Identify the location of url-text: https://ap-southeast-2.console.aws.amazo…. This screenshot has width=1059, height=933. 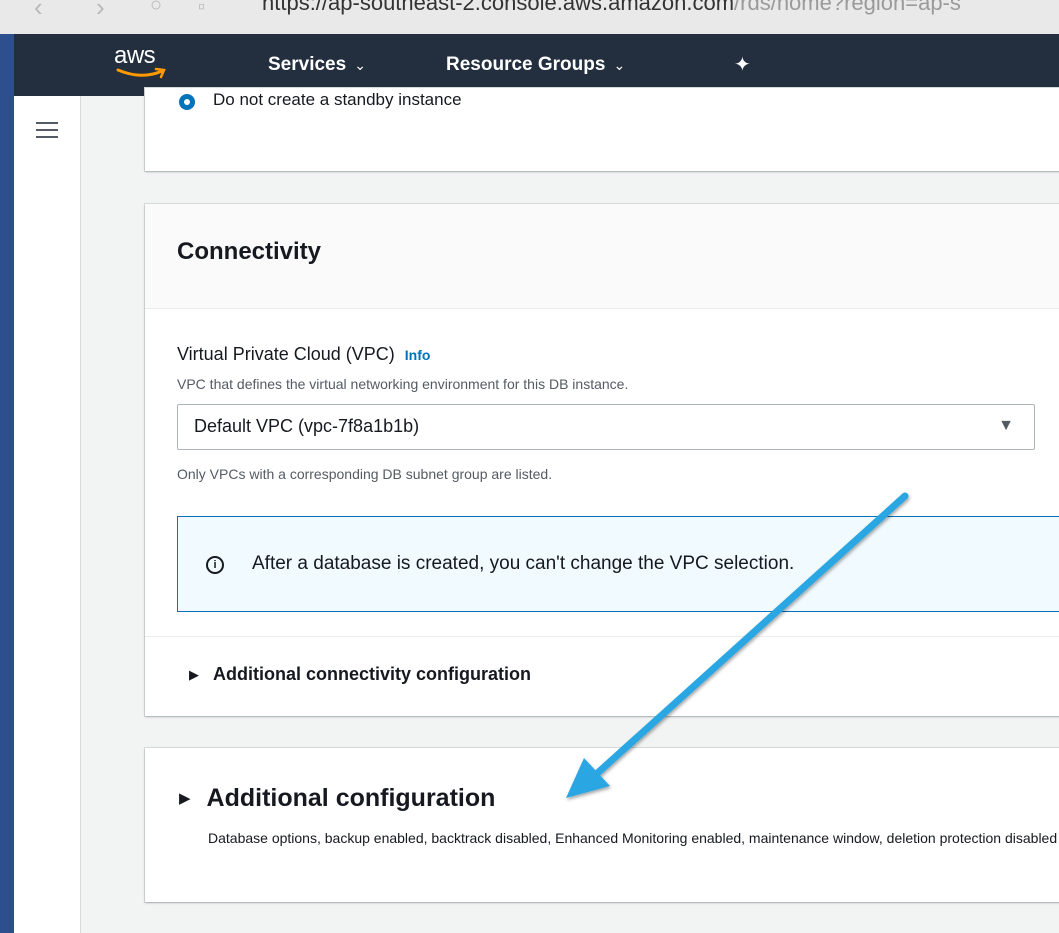
(611, 8).